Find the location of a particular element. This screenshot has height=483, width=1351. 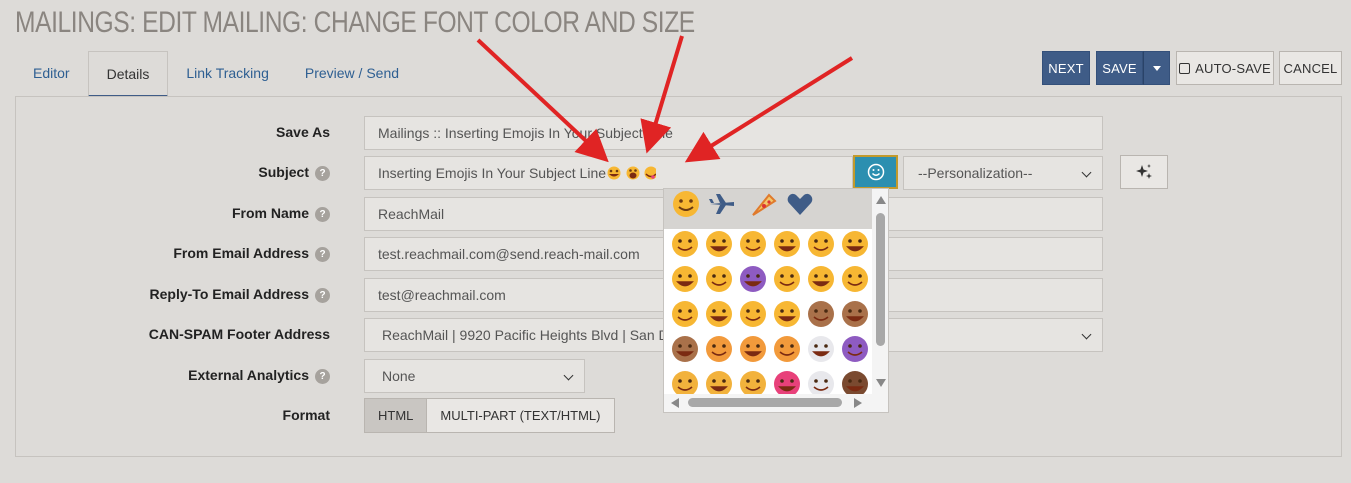

canspam-label: CAN-SPAM Footer Address is located at coordinates (239, 334).